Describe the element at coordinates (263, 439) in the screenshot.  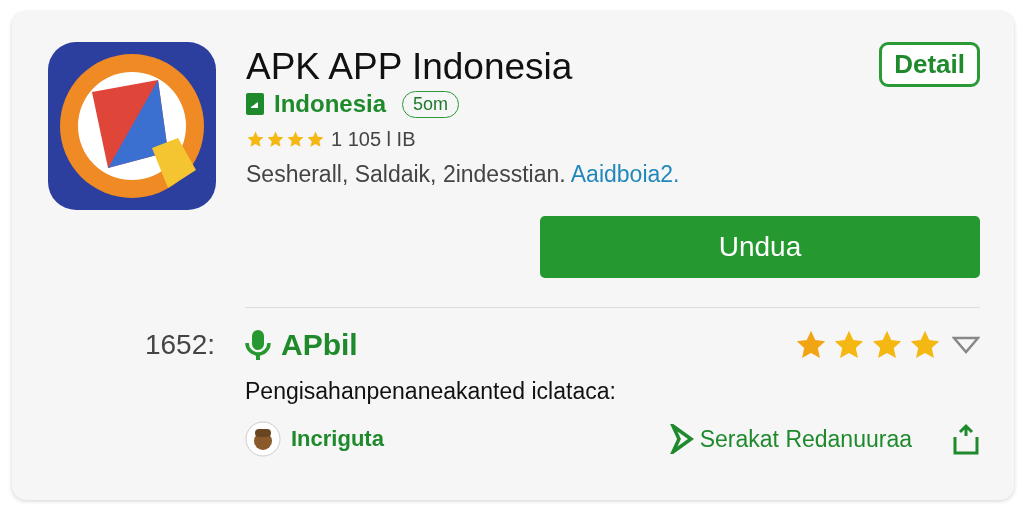
I see `avatar-icon` at that location.